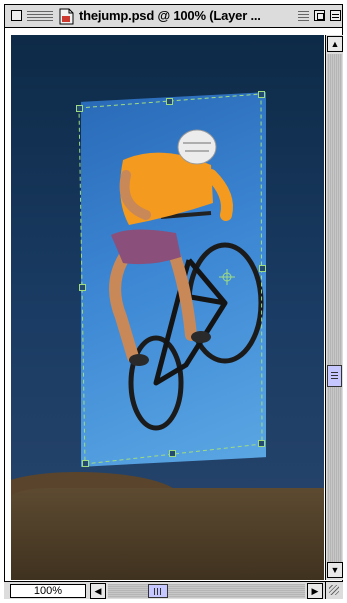 The width and height of the screenshot is (347, 603). Describe the element at coordinates (261, 443) in the screenshot. I see `transform-handle-bottom-right` at that location.